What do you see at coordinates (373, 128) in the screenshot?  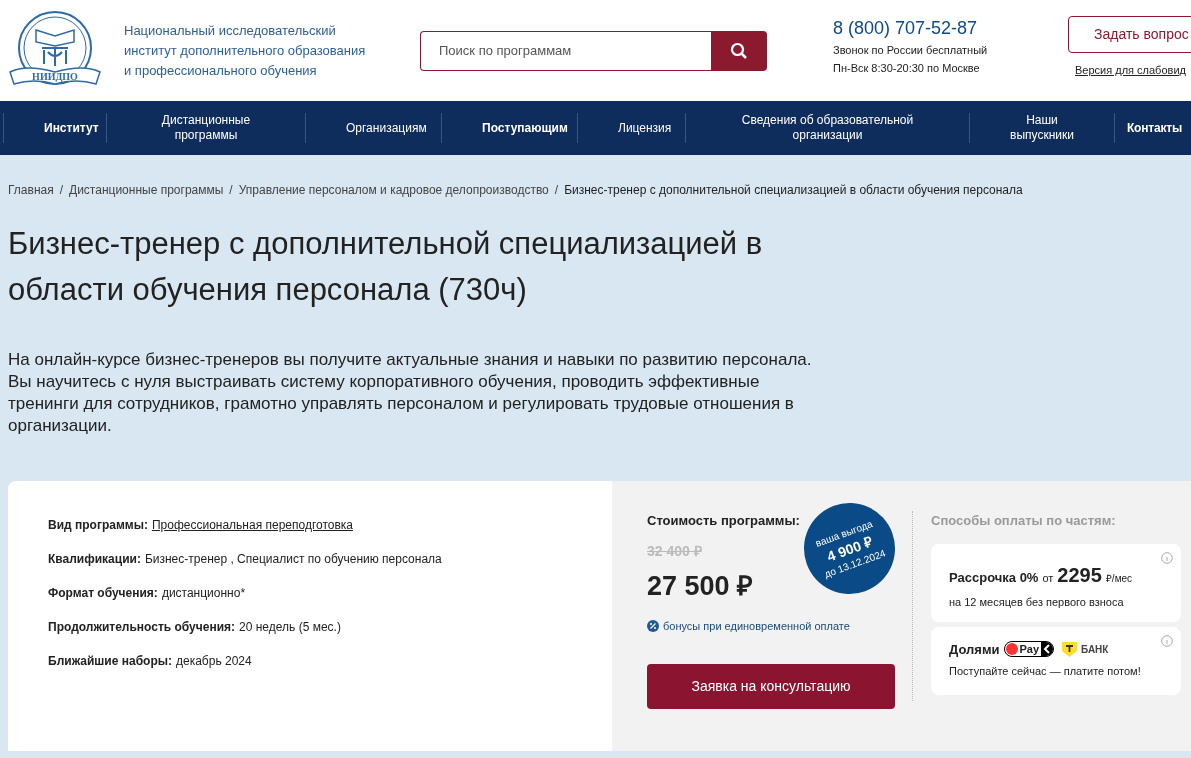 I see `nav-item: Организациям` at bounding box center [373, 128].